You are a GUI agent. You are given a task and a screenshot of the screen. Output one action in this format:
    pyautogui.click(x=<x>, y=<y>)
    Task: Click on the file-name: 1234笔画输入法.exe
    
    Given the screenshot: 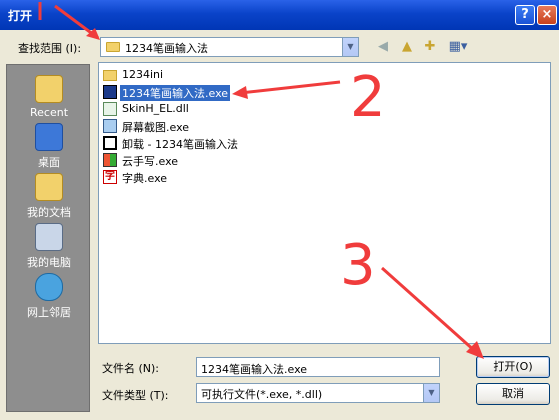 What is the action you would take?
    pyautogui.click(x=175, y=93)
    